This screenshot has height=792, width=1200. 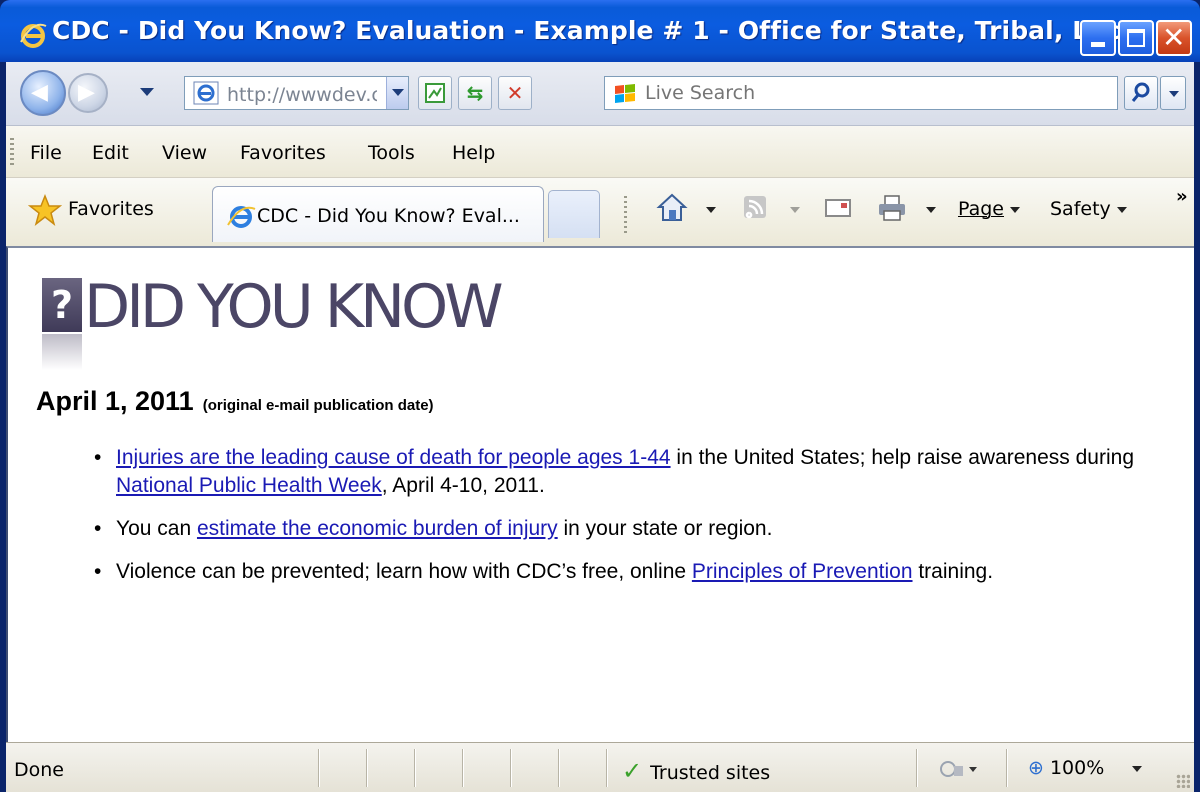 I want to click on principles-of-prevention-link: Principles of Prevention, so click(x=802, y=571).